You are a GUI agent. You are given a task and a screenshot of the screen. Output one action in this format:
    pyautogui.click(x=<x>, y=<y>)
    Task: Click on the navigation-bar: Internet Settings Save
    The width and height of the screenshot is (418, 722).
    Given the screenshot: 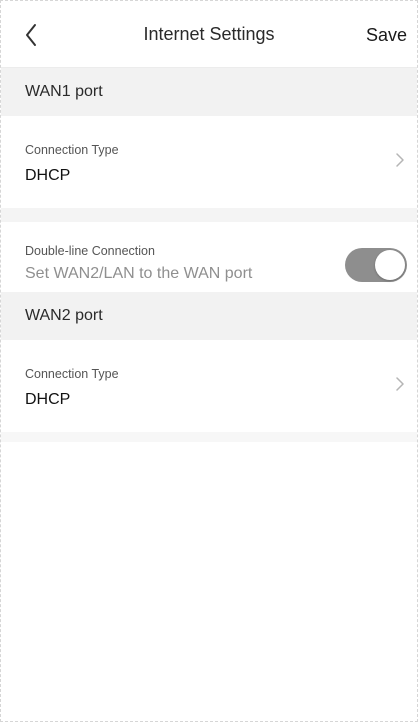 What is the action you would take?
    pyautogui.click(x=209, y=34)
    